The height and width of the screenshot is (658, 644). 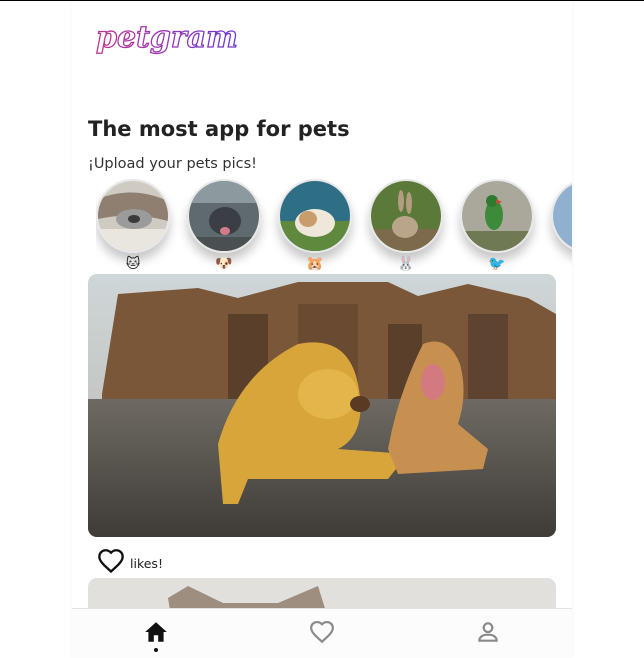 What do you see at coordinates (488, 632) in the screenshot?
I see `user-icon` at bounding box center [488, 632].